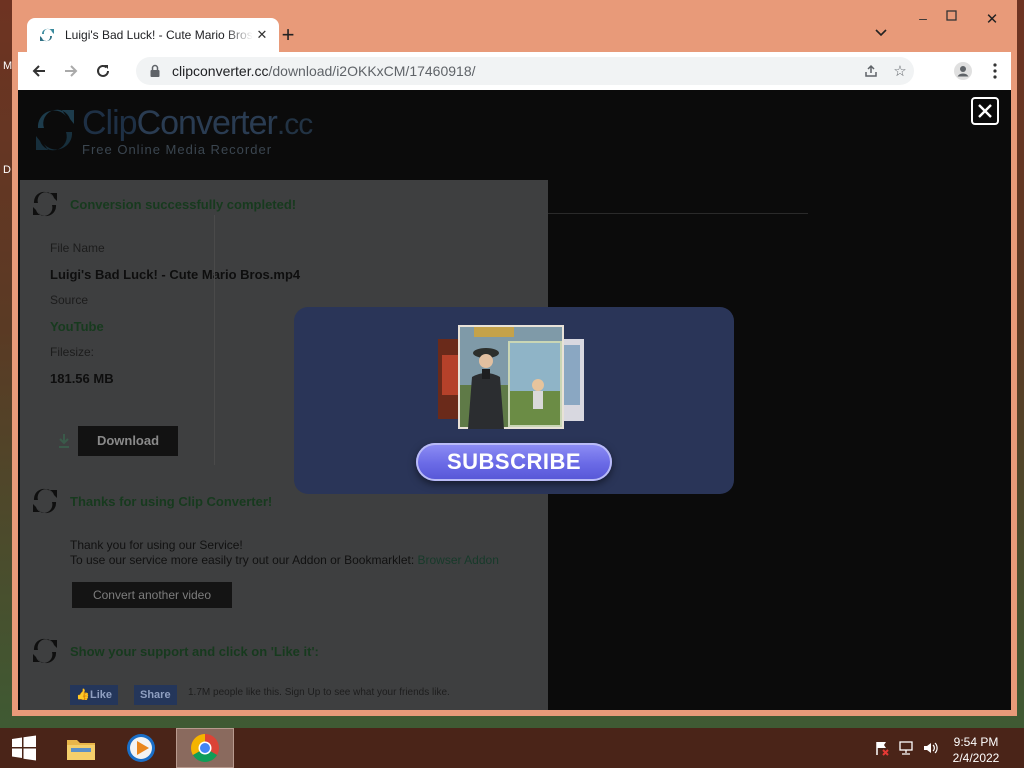  I want to click on window-close-button: ✕, so click(992, 20).